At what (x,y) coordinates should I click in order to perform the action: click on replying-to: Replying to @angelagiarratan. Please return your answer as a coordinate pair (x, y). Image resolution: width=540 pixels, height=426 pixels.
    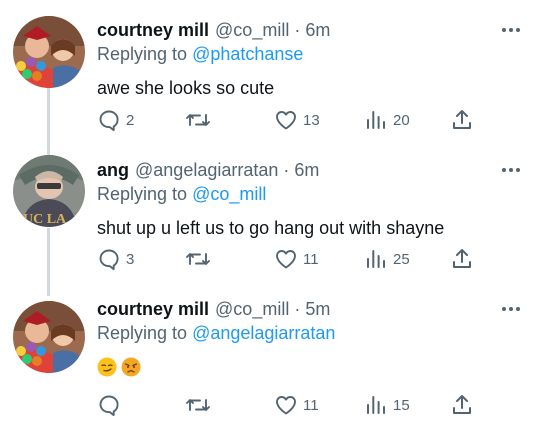
    Looking at the image, I should click on (311, 333).